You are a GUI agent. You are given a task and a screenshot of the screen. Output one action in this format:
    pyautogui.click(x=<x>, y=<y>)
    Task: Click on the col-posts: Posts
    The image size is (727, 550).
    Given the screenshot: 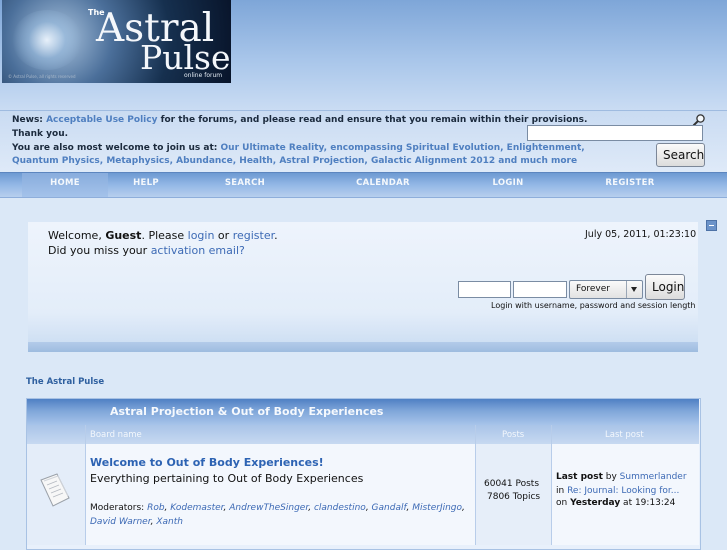 What is the action you would take?
    pyautogui.click(x=513, y=435)
    